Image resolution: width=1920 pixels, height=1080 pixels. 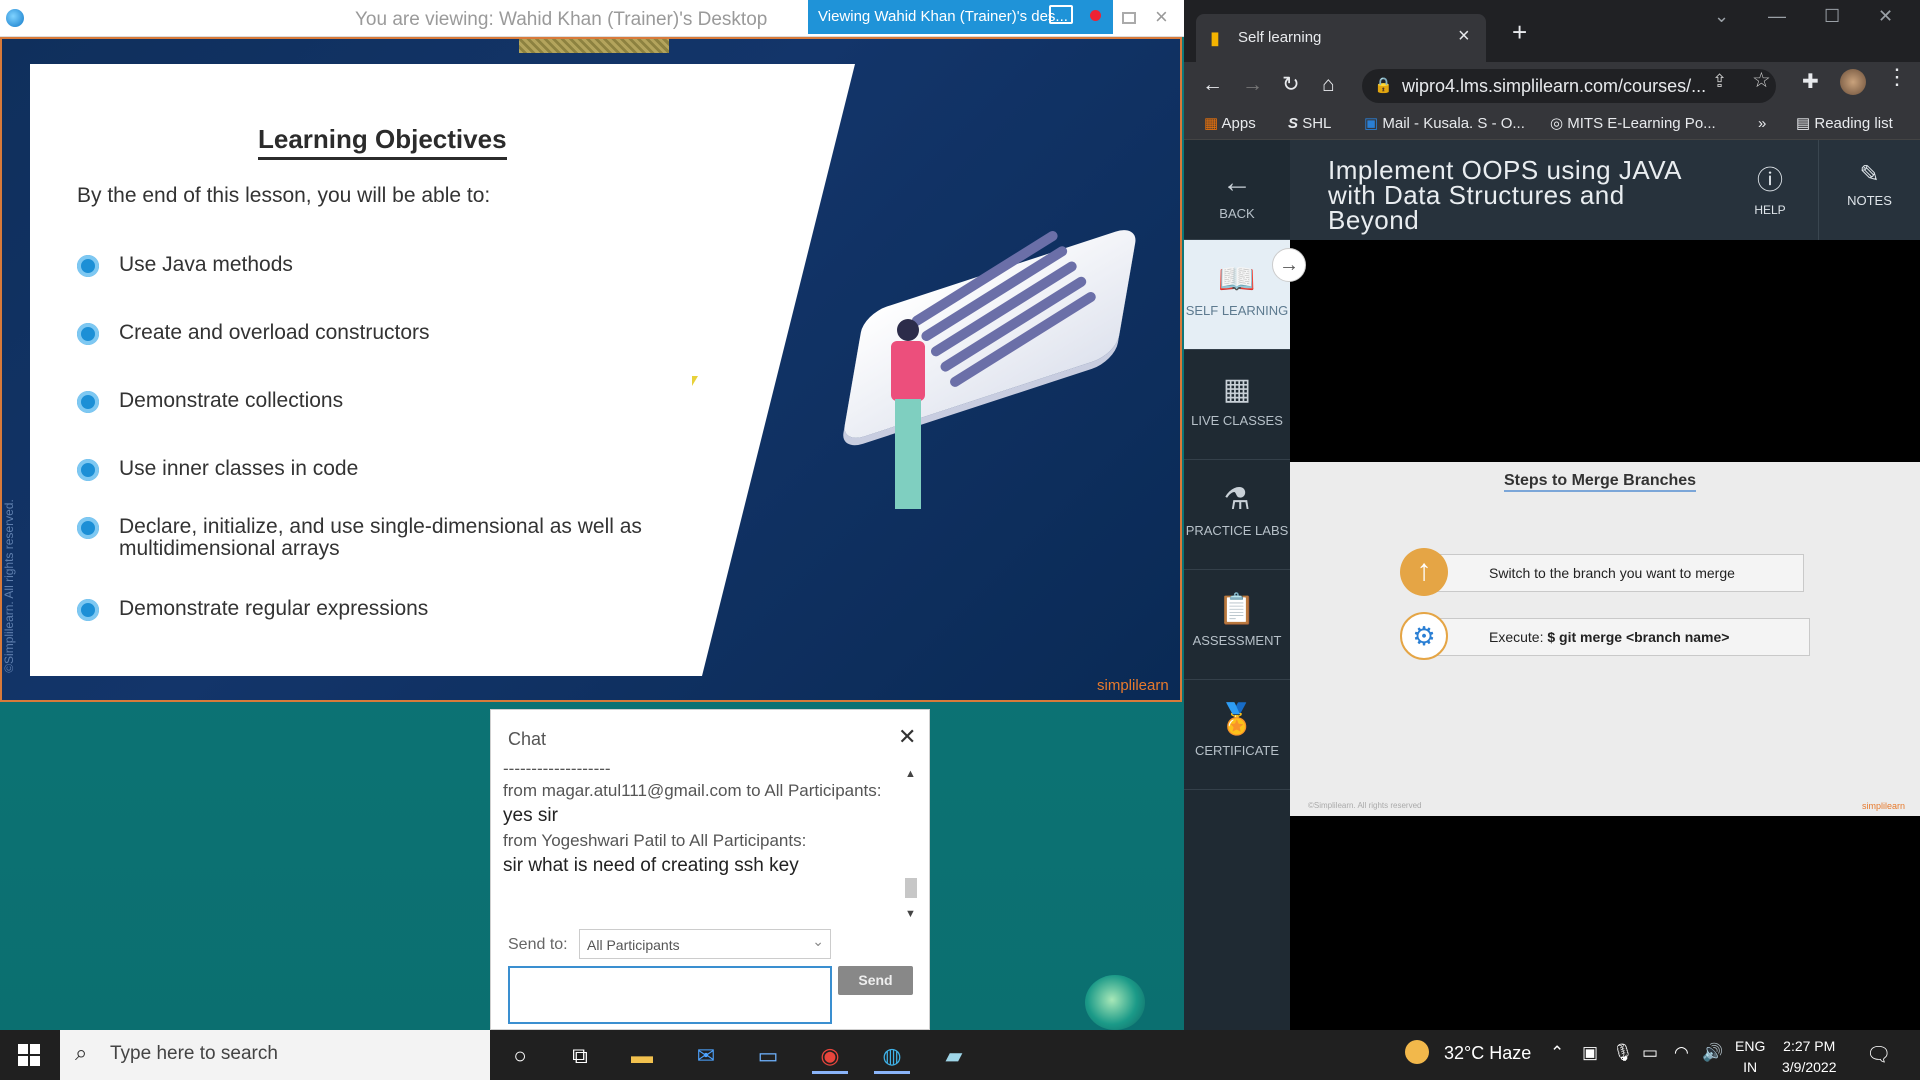 I want to click on notes-label: NOTES, so click(x=1869, y=200).